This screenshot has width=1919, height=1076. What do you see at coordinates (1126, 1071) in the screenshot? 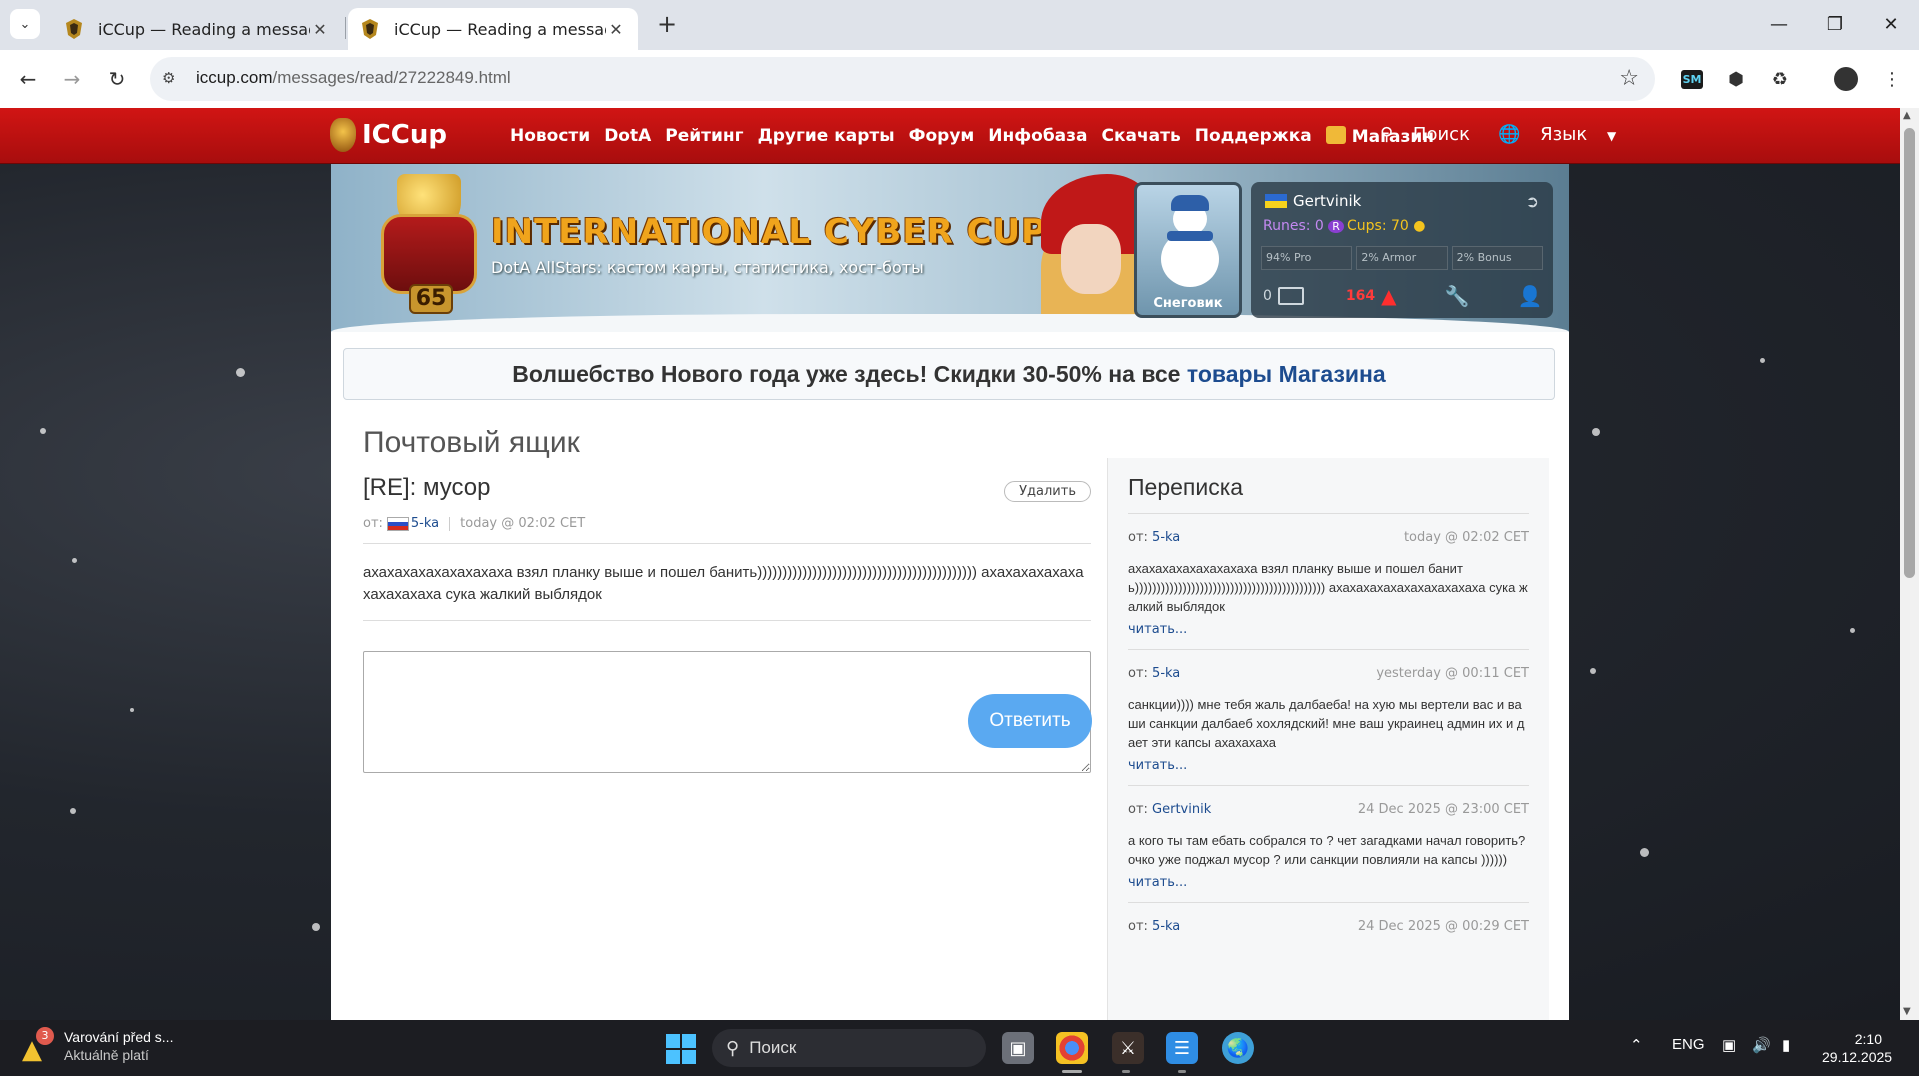
I see `app-indicator` at bounding box center [1126, 1071].